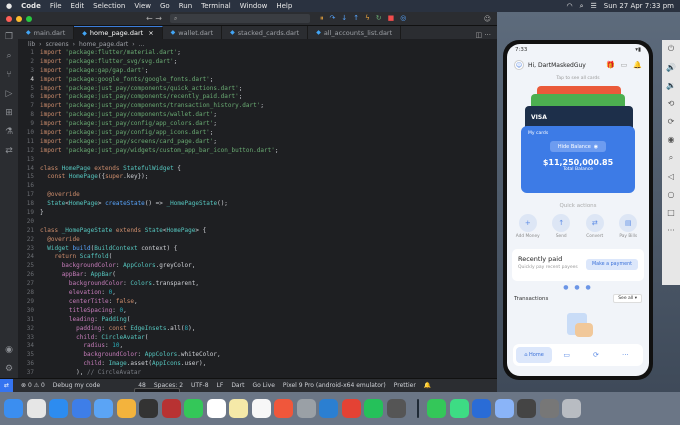 The height and width of the screenshot is (425, 680). I want to click on stacked-cards: VISA, so click(578, 110).